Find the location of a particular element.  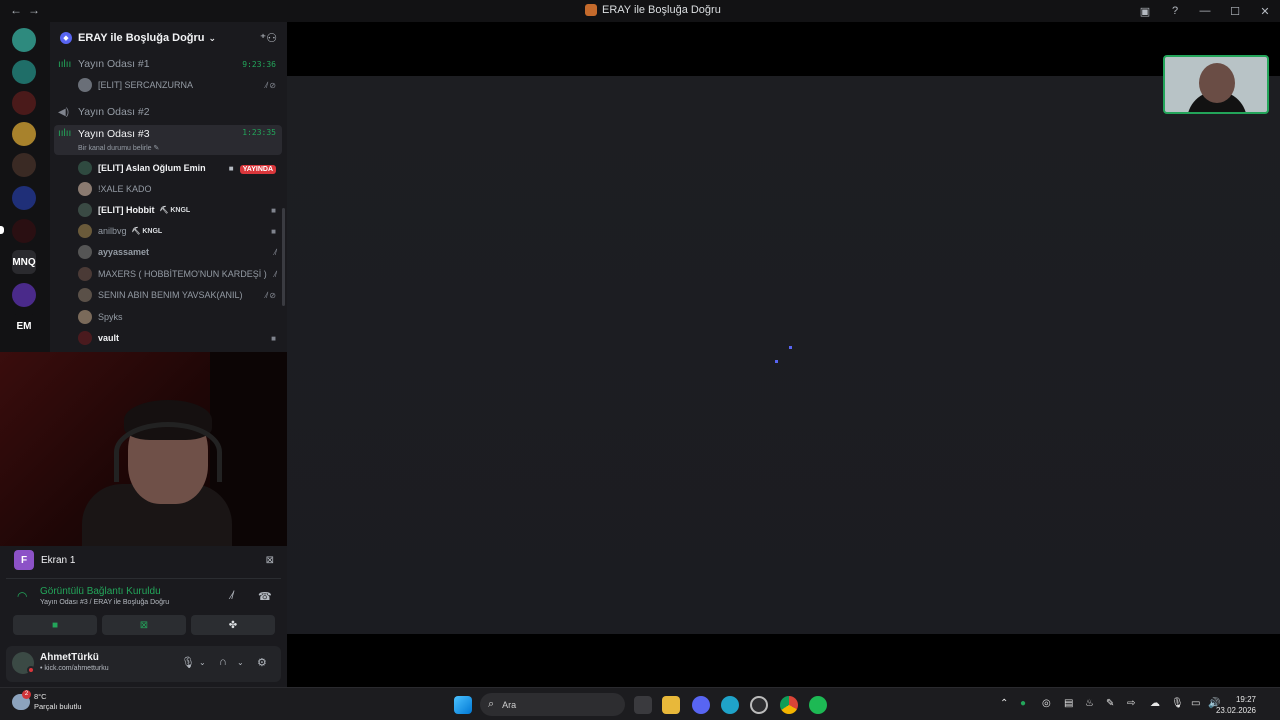

member-name: vault is located at coordinates (109, 338).